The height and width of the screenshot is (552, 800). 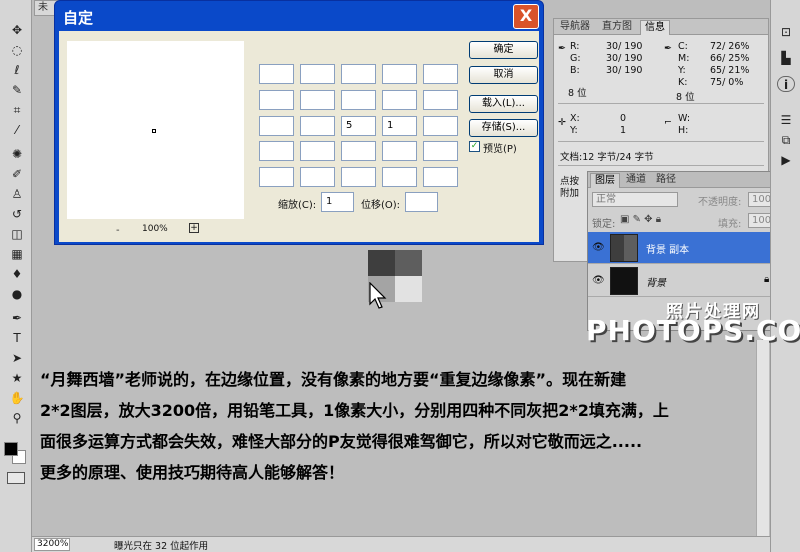 What do you see at coordinates (194, 228) in the screenshot?
I see `zoom-in-button: +` at bounding box center [194, 228].